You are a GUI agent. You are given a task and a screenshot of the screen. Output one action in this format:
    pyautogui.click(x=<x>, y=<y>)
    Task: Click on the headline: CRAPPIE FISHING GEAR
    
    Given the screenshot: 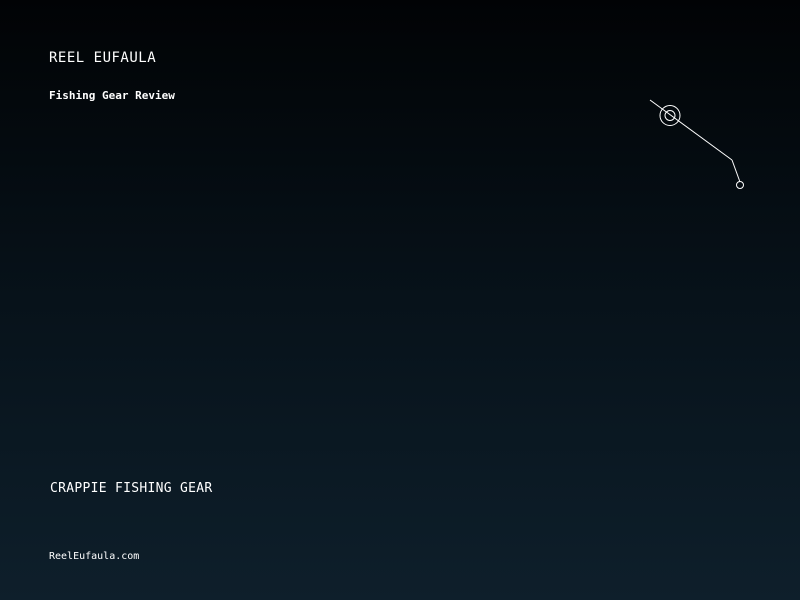 What is the action you would take?
    pyautogui.click(x=131, y=488)
    